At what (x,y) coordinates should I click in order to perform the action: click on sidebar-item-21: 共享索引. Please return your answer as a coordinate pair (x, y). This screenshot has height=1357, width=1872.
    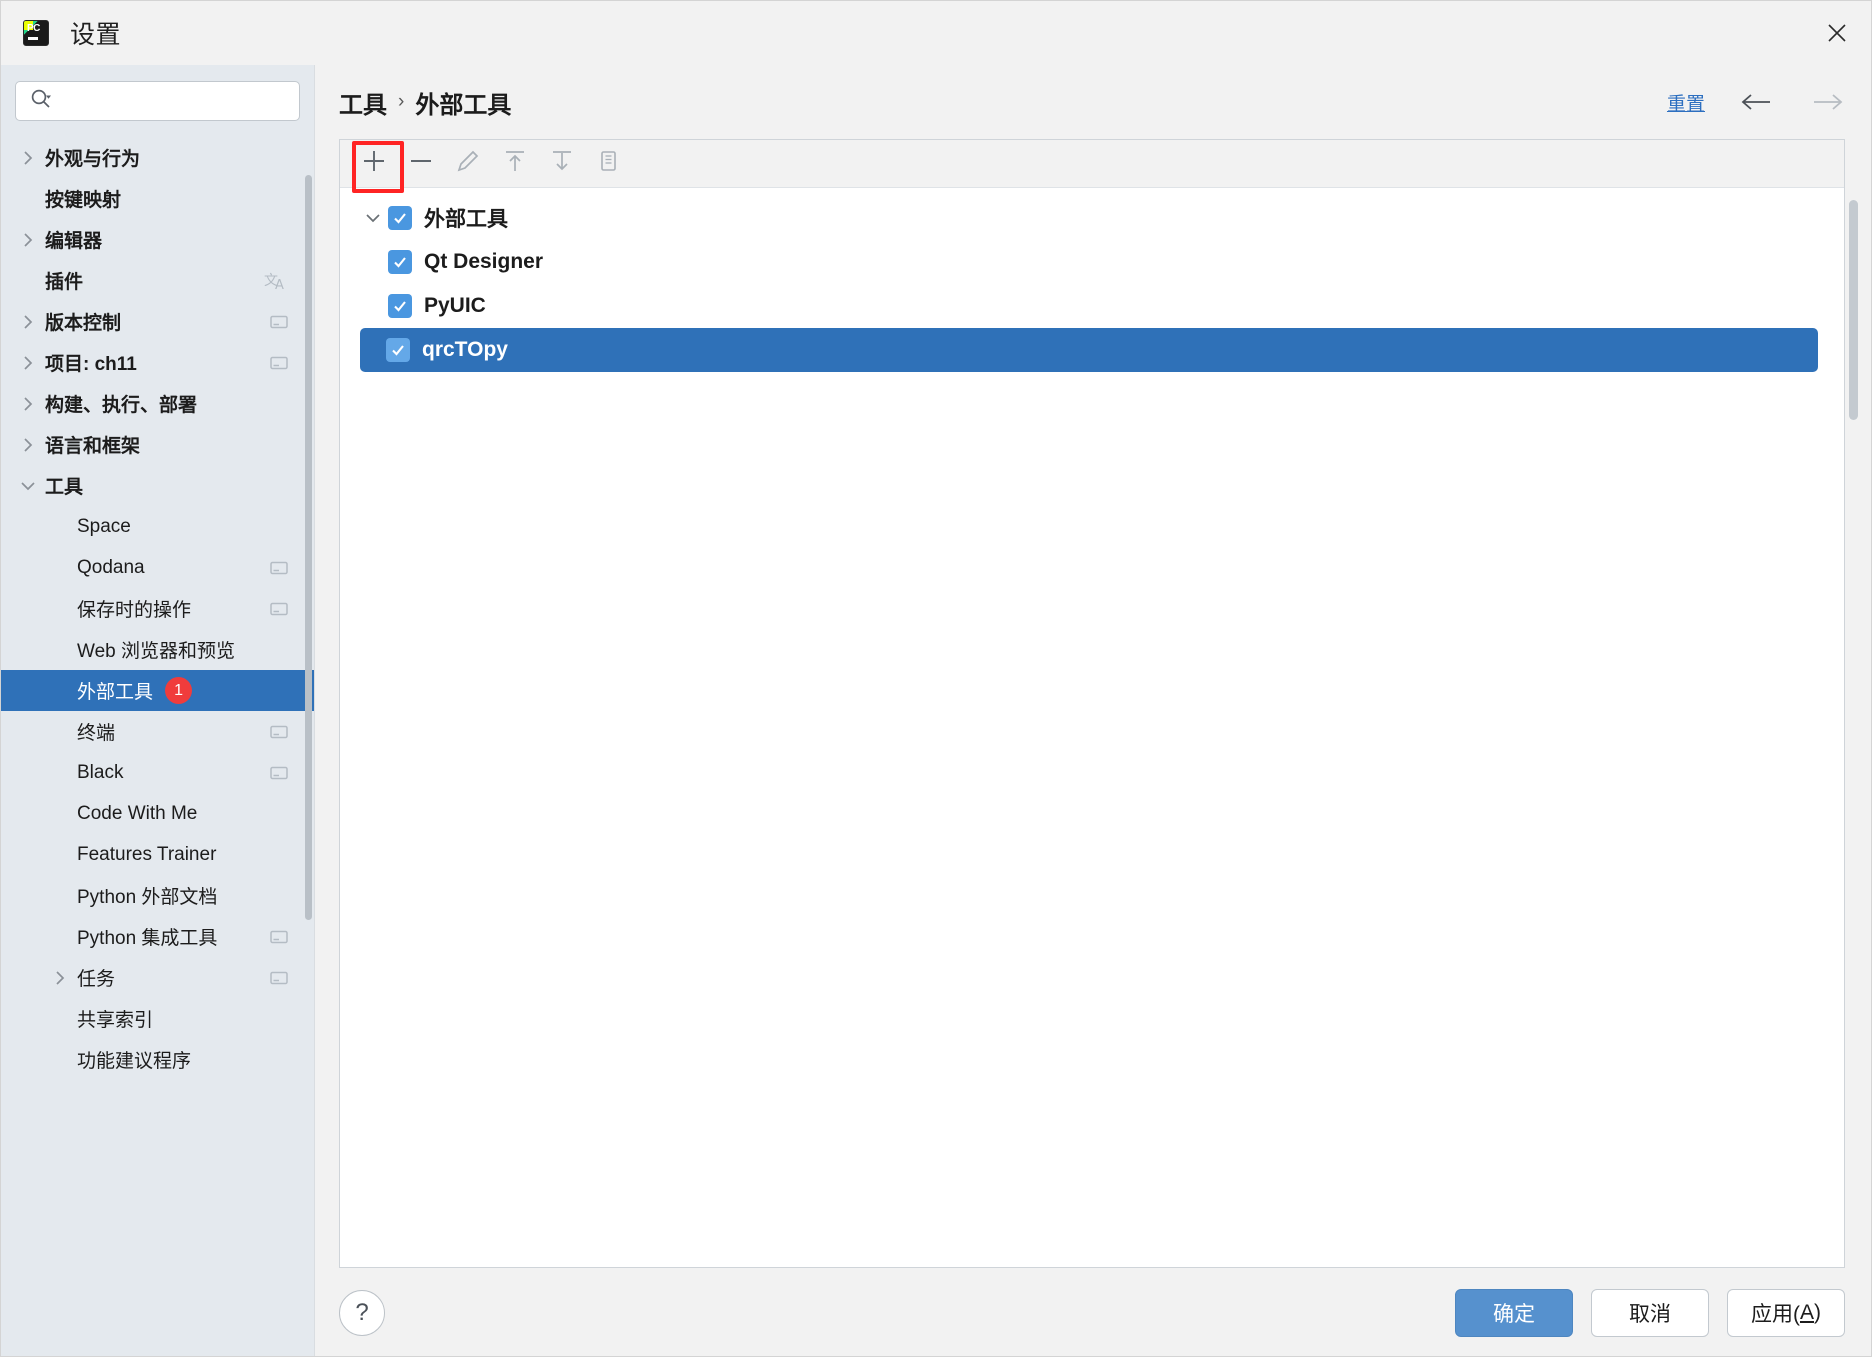
    Looking at the image, I should click on (157, 1018).